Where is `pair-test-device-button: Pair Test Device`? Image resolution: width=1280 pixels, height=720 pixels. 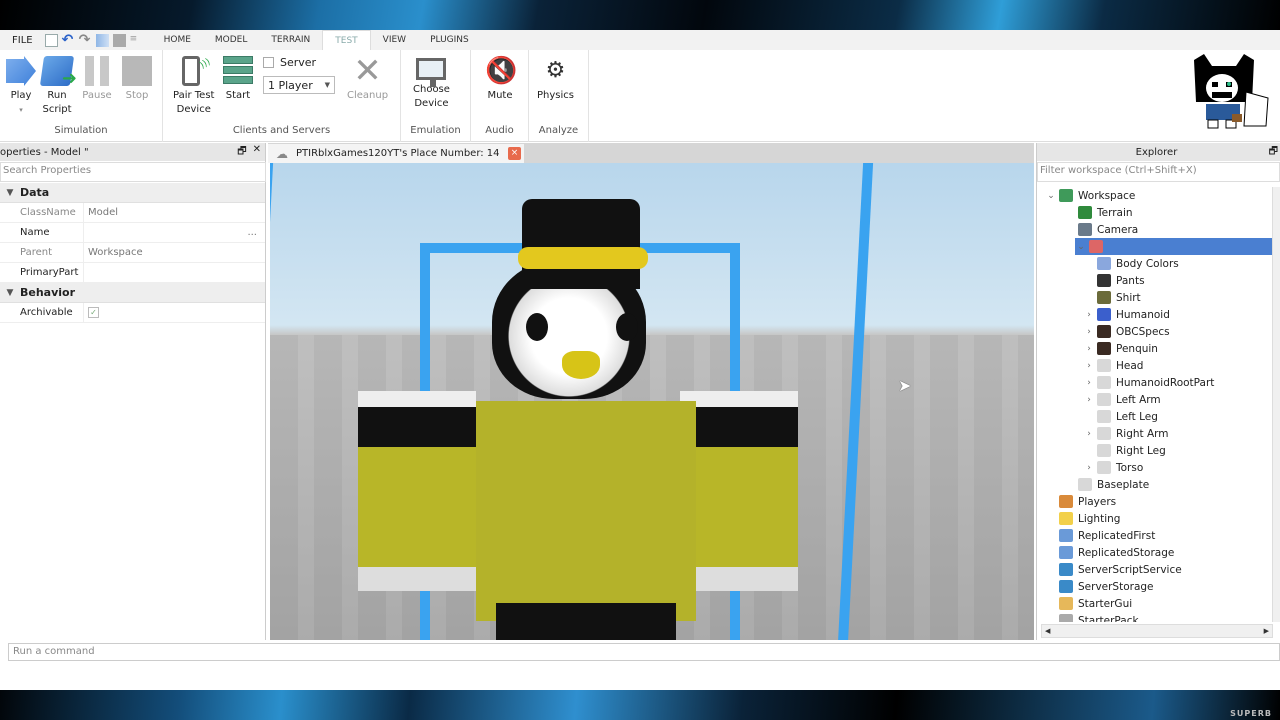
pair-test-device-button: Pair Test Device is located at coordinates (193, 86).